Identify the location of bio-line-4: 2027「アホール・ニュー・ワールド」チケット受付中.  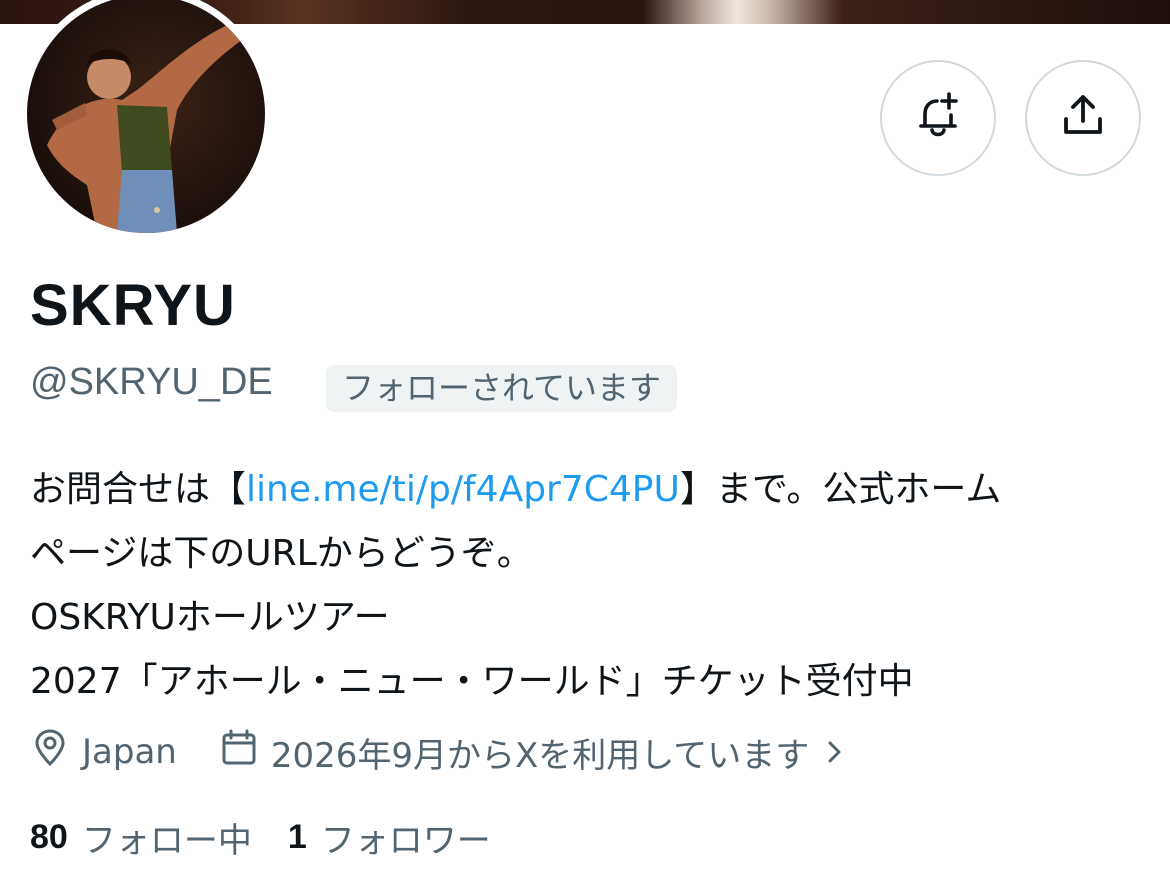
(472, 681).